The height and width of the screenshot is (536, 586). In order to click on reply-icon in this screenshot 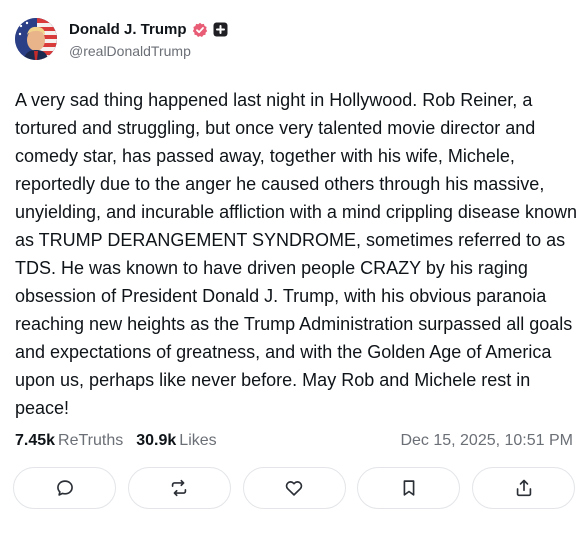, I will do `click(64, 488)`.